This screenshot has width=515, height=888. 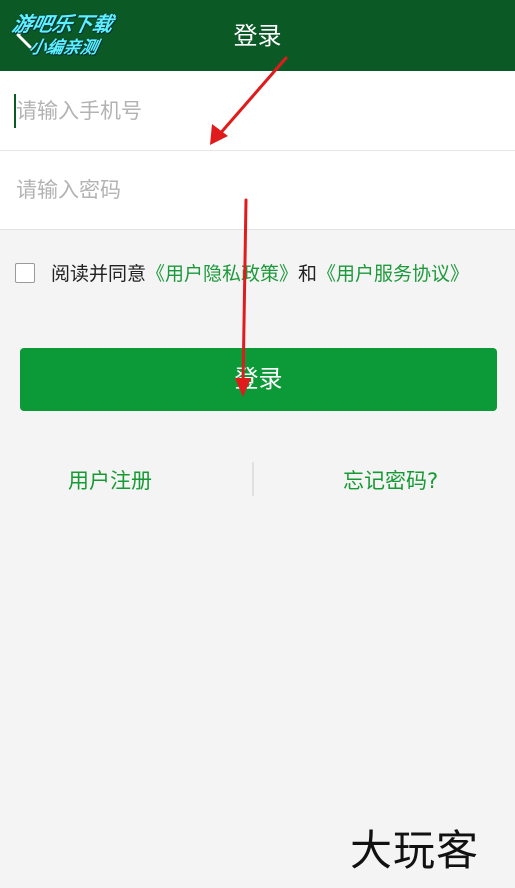 I want to click on agreement-text: 阅读并同意《用户隐私政策》和《用户服务协议》, so click(x=266, y=274).